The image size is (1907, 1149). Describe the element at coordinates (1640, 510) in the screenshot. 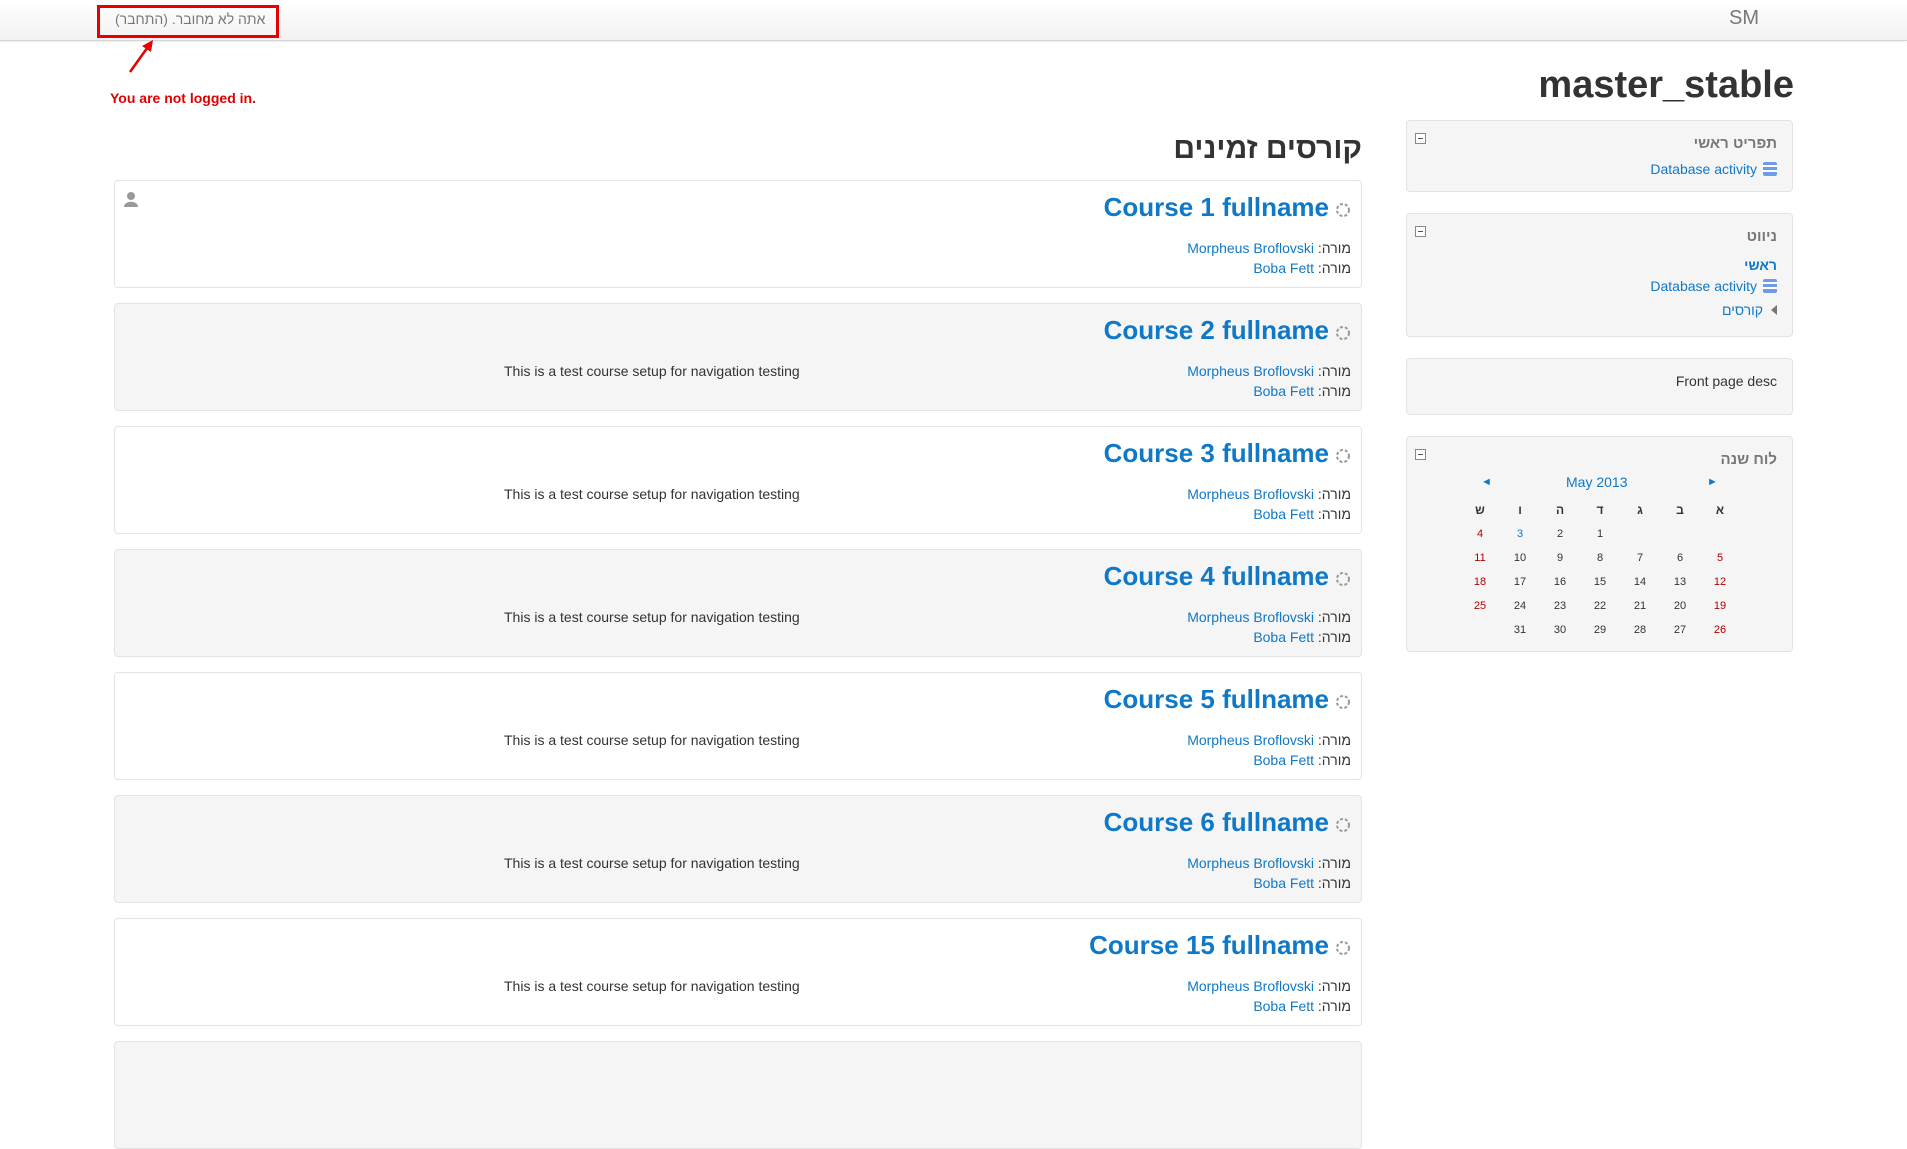

I see `weekday-label: ג` at that location.